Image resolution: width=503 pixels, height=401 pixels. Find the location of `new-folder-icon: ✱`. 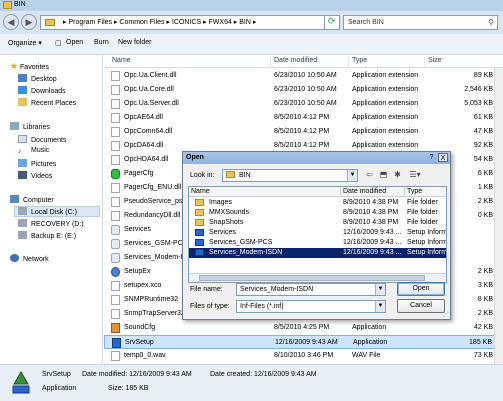

new-folder-icon: ✱ is located at coordinates (397, 175).